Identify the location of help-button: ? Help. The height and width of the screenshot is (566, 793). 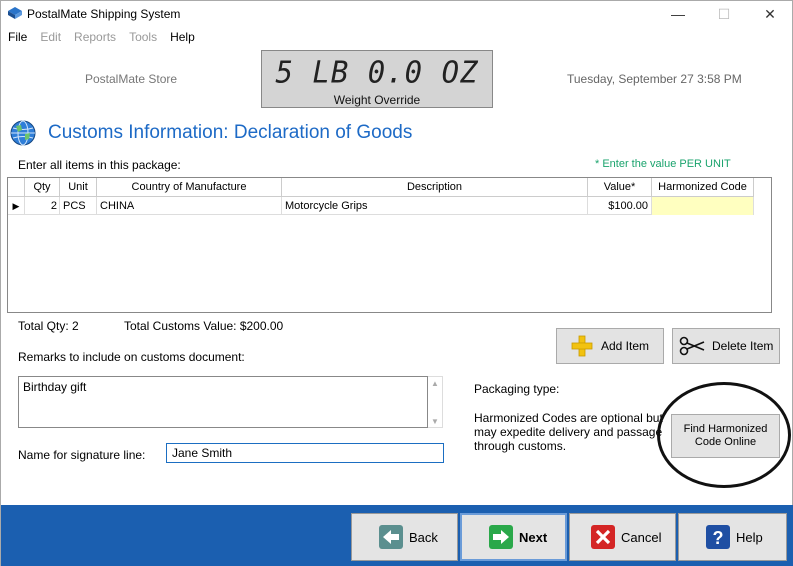
(732, 537).